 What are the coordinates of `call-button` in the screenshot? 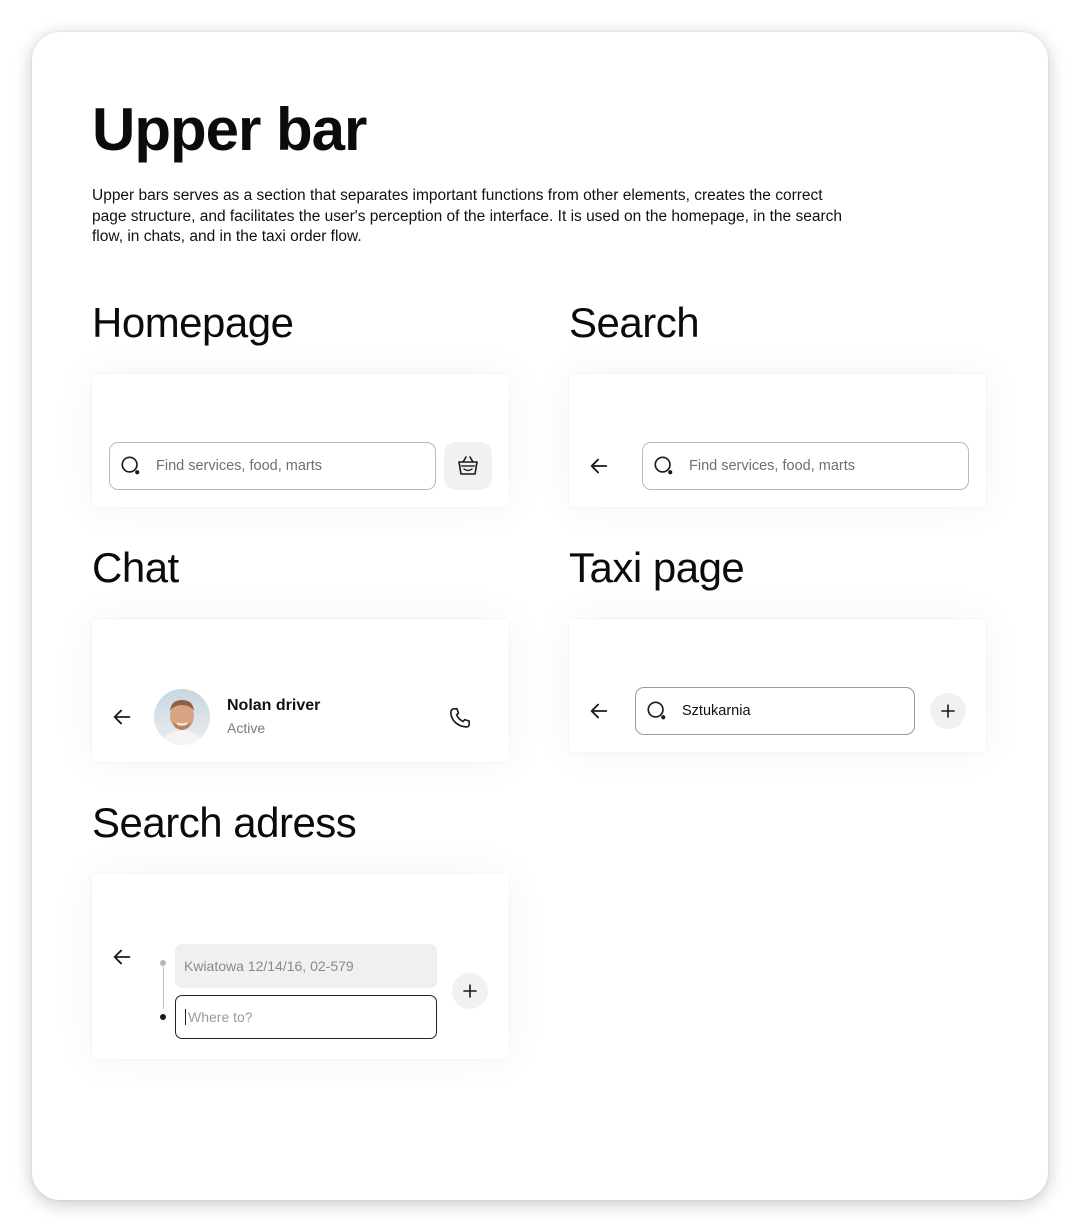 It's located at (460, 718).